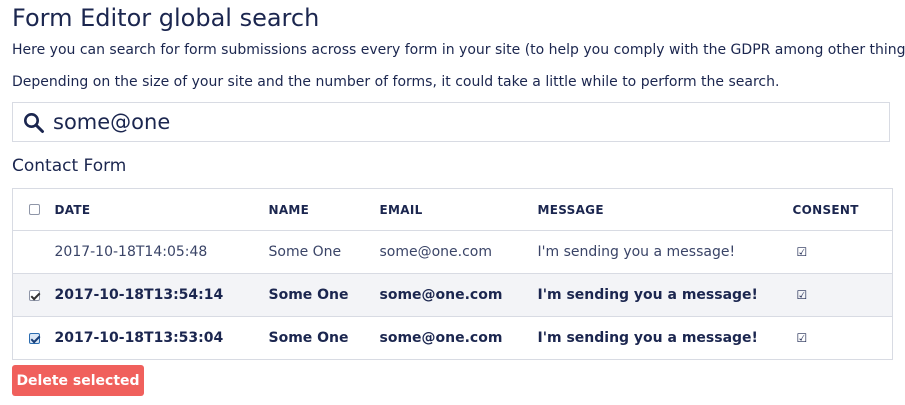  What do you see at coordinates (161, 338) in the screenshot?
I see `cell-date: 2017-10-18T13:53:04` at bounding box center [161, 338].